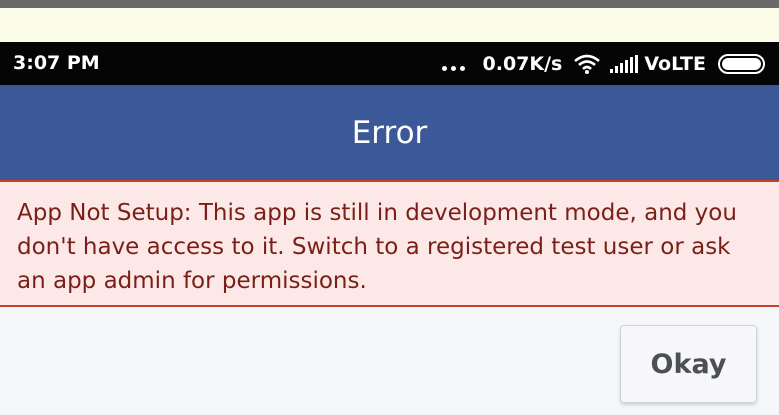  I want to click on okay-button: Okay, so click(688, 364).